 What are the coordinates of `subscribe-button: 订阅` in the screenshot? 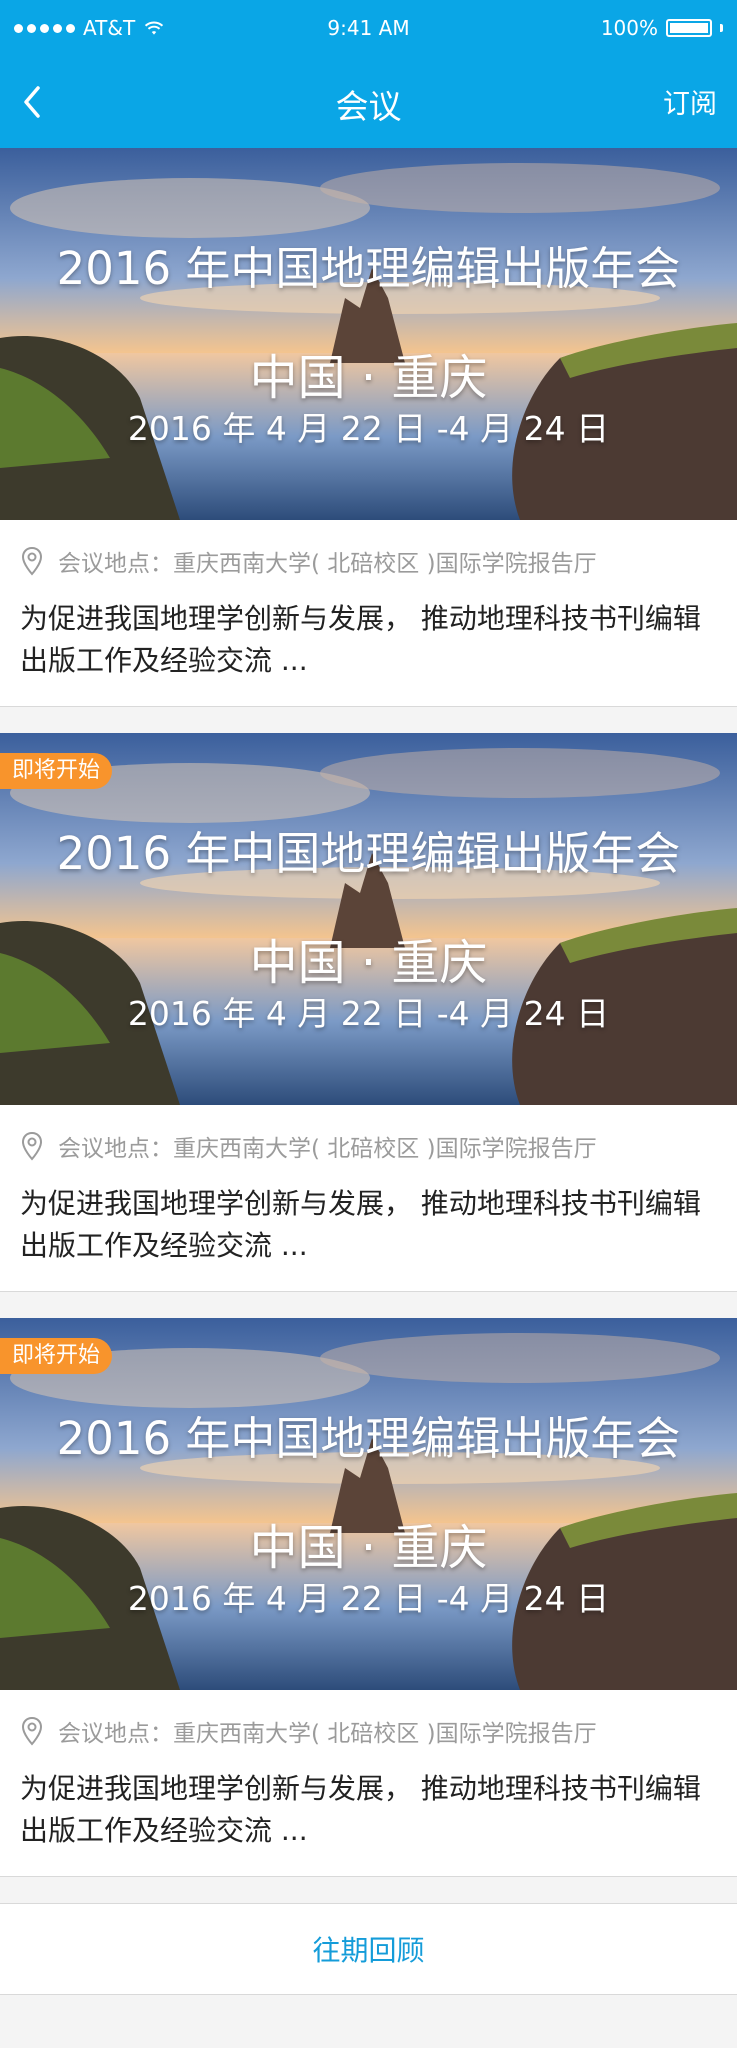 It's located at (690, 101).